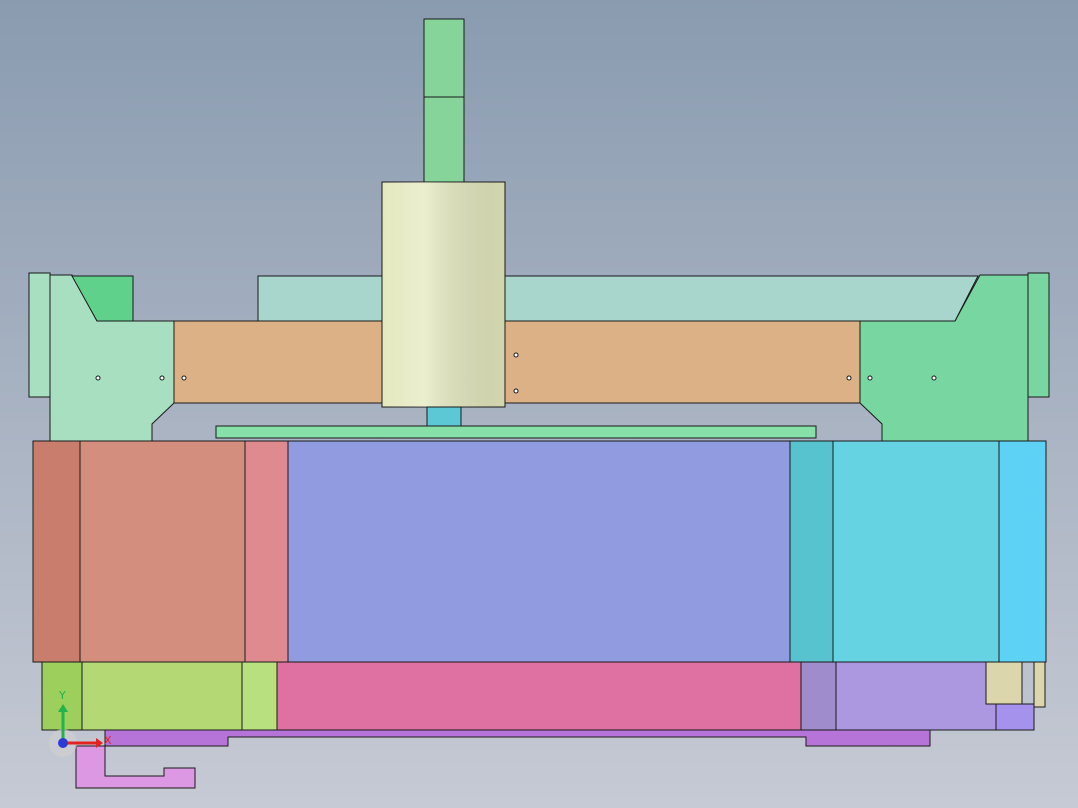 This screenshot has height=808, width=1078. What do you see at coordinates (1039, 684) in the screenshot?
I see `lower-pad-right` at bounding box center [1039, 684].